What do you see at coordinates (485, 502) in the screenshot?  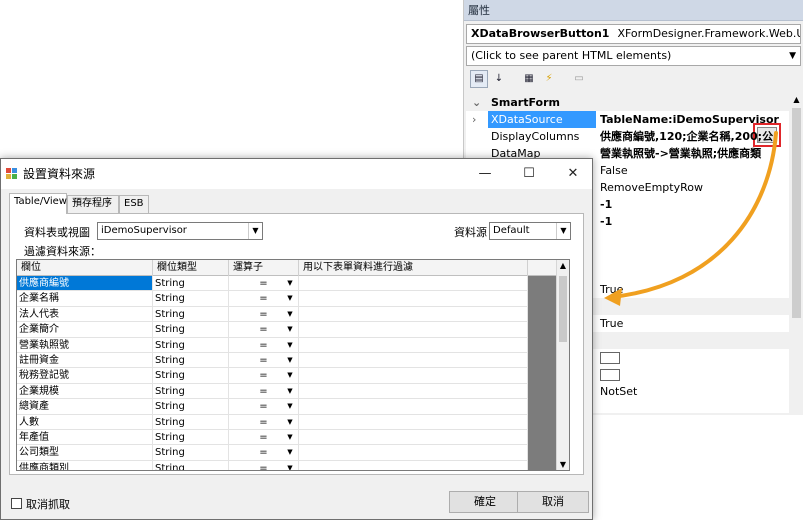 I see `ok-button: 確定` at bounding box center [485, 502].